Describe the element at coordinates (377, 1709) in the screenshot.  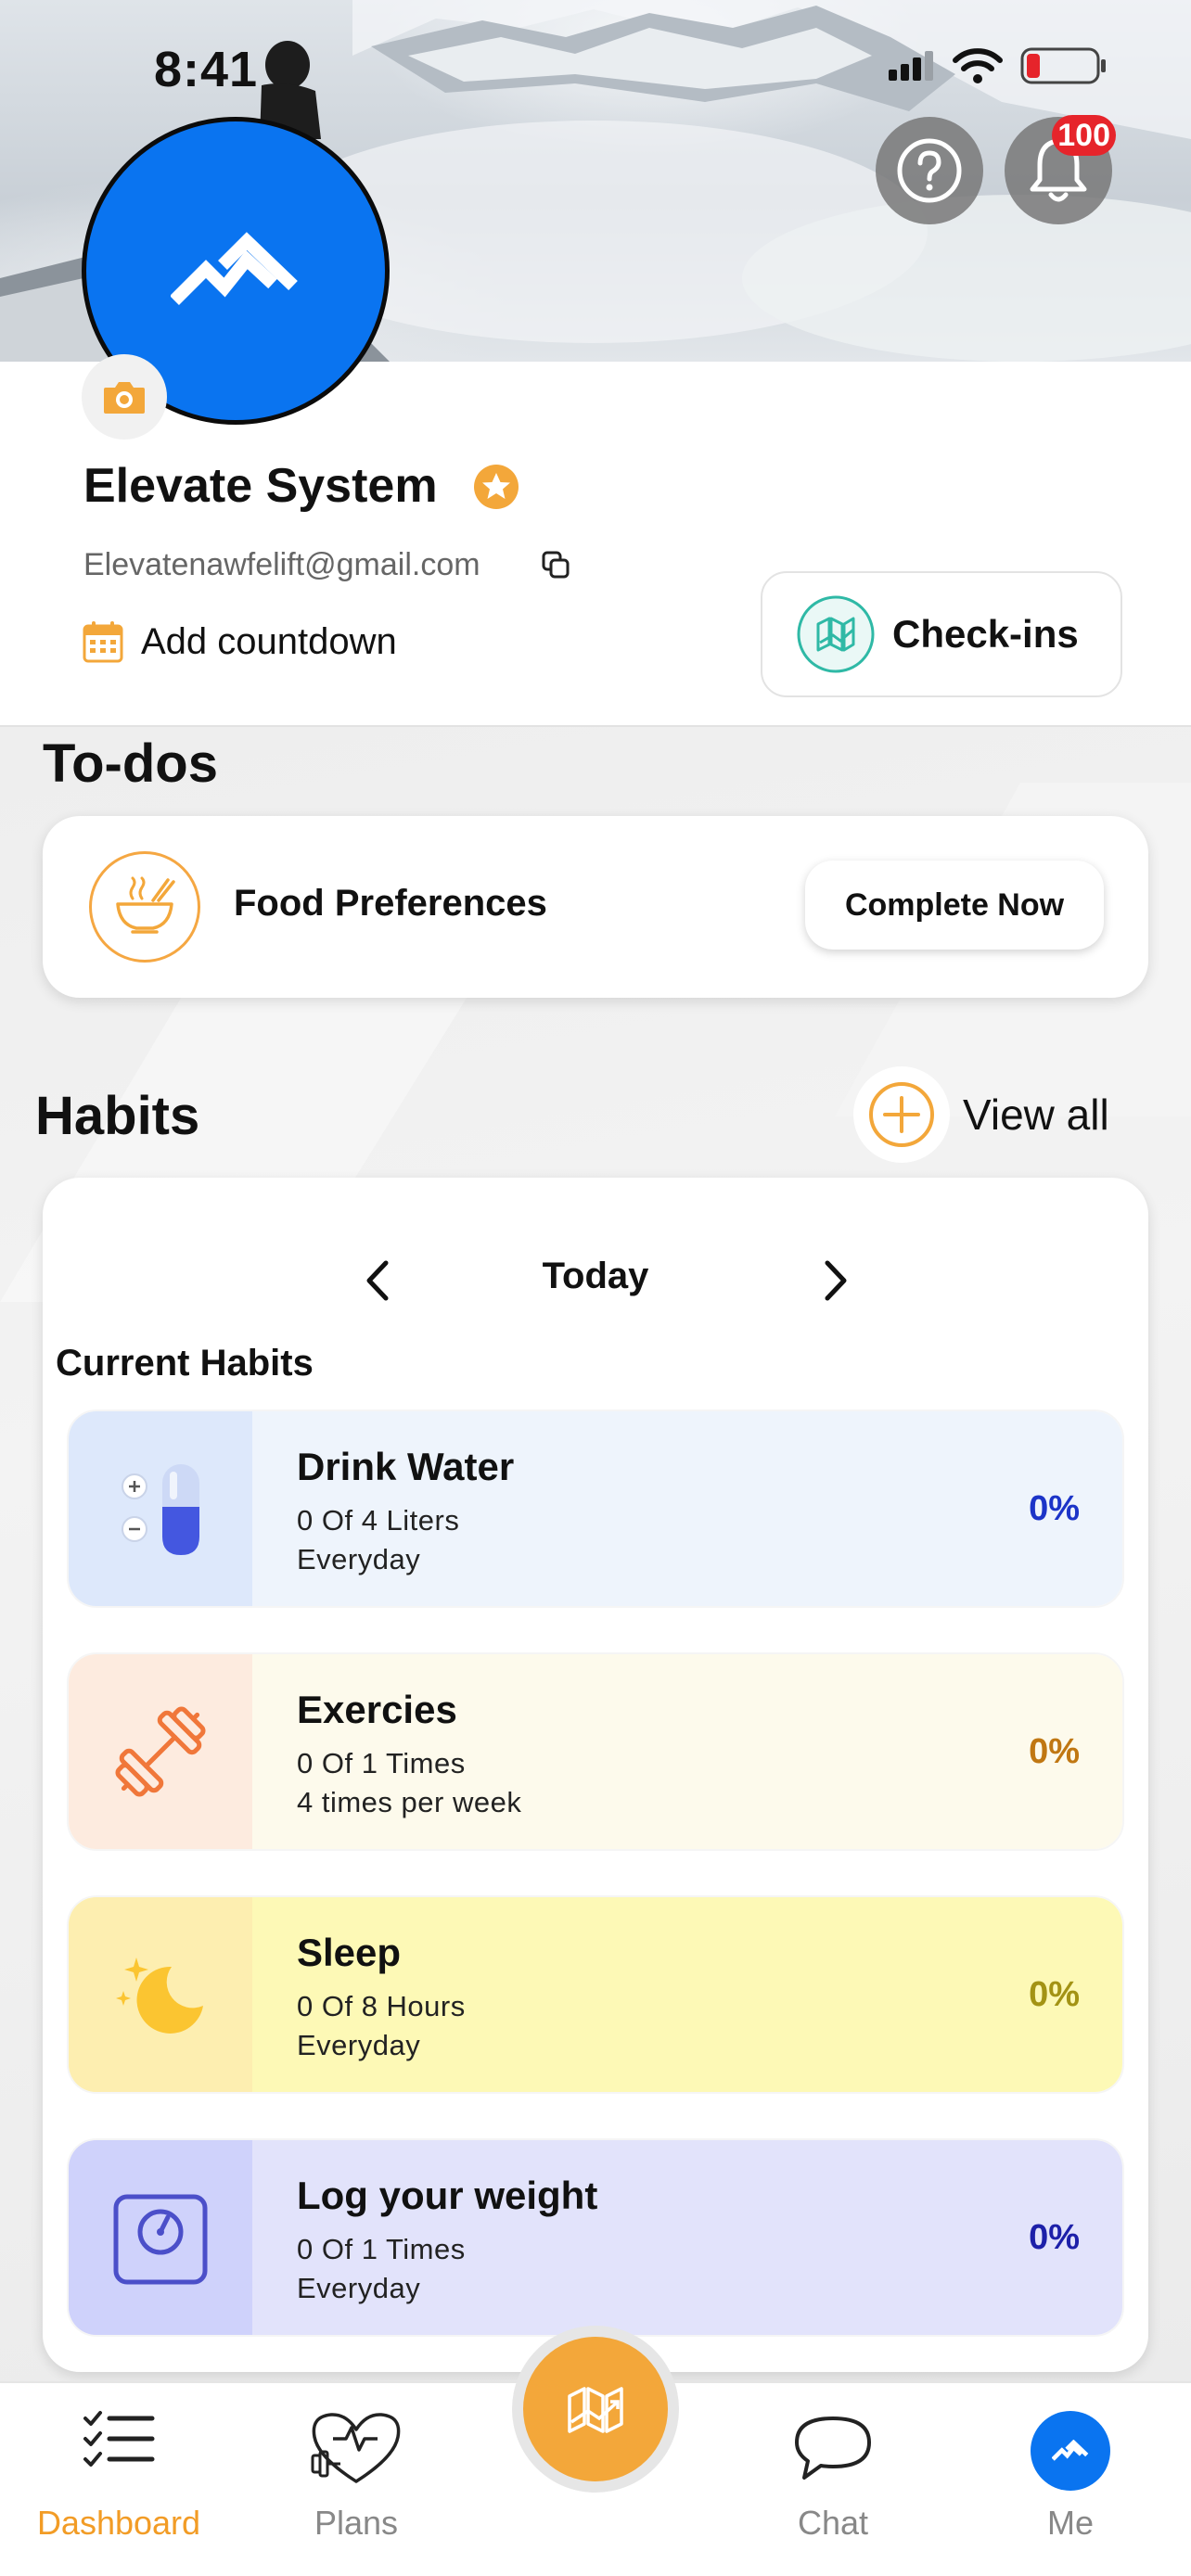
I see `habit-title: Exercies` at that location.